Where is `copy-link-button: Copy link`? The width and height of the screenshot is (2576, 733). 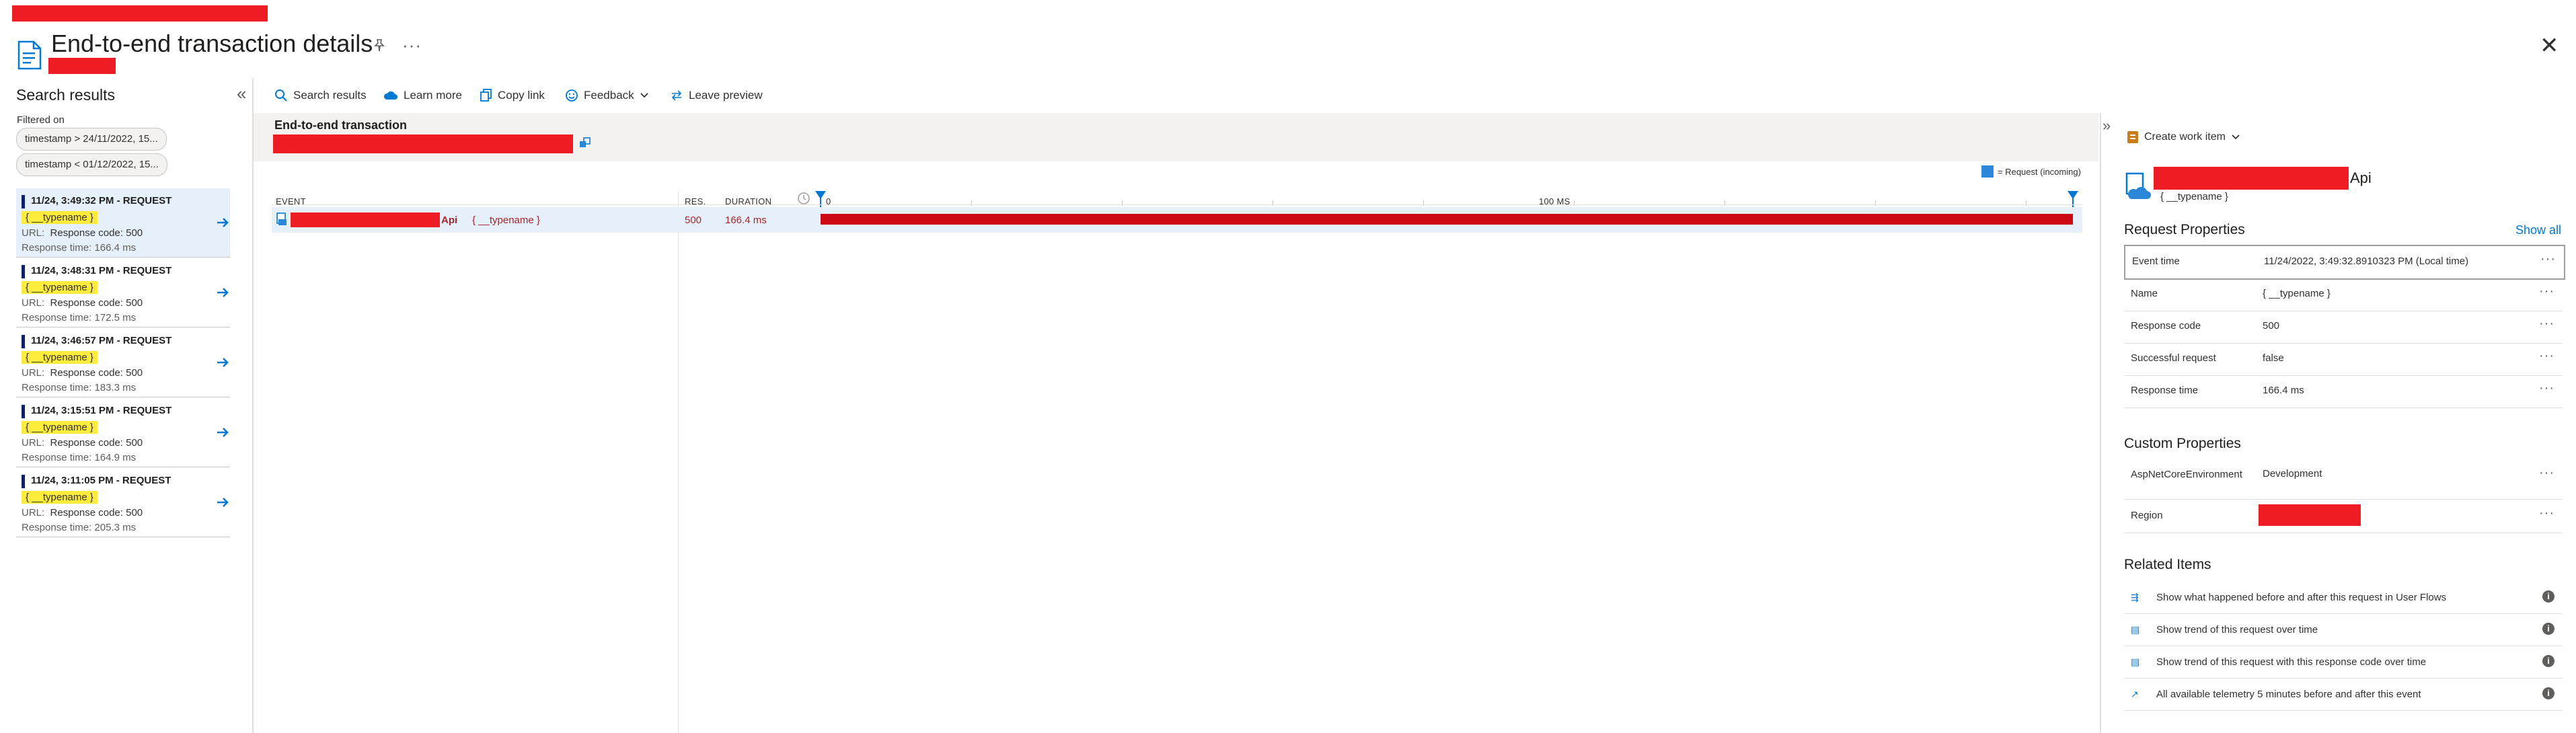 copy-link-button: Copy link is located at coordinates (512, 95).